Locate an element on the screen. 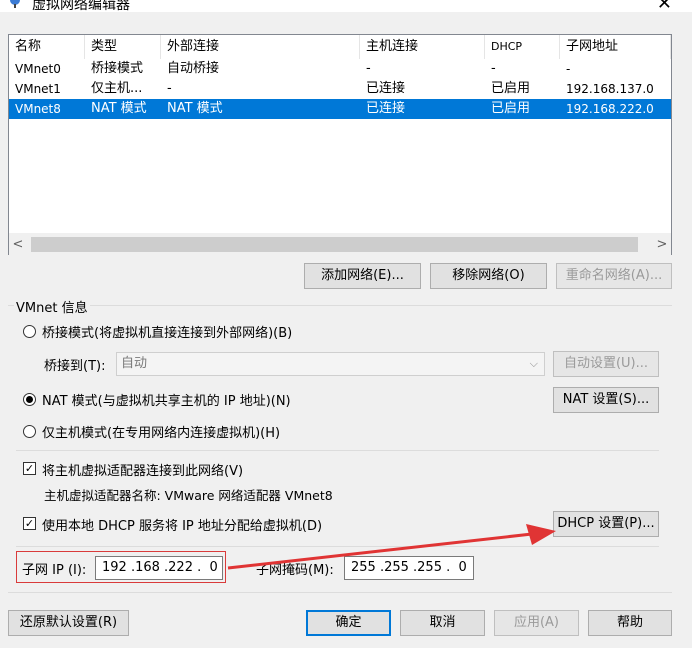  apply-button: 应用(A) is located at coordinates (536, 623).